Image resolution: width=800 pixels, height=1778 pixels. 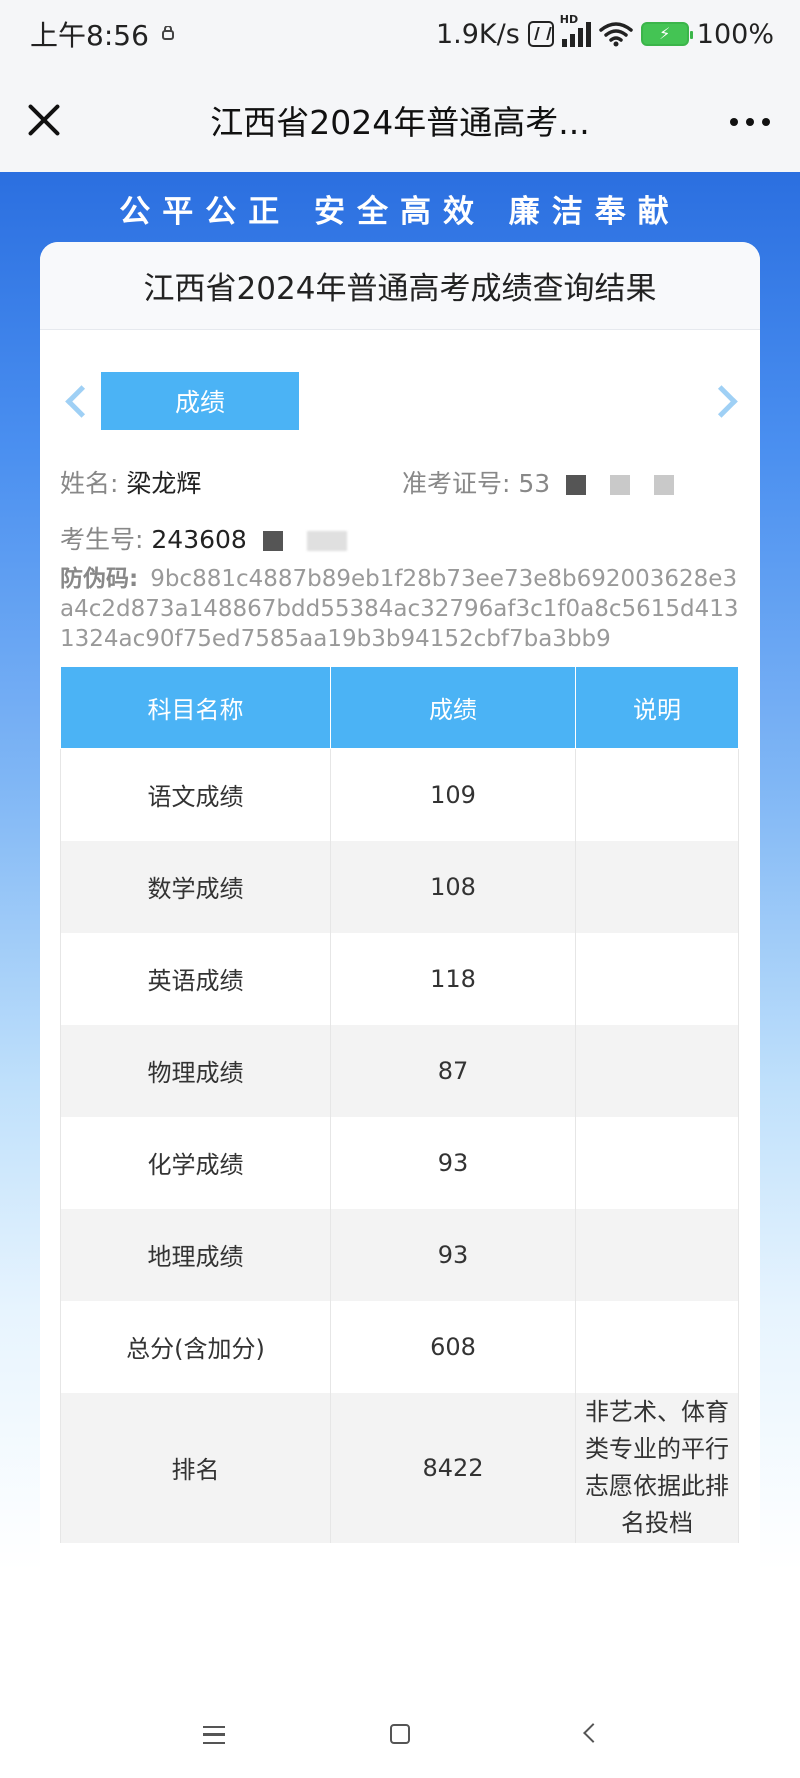 I want to click on table-row: 总分(含加分) 608, so click(x=399, y=1346).